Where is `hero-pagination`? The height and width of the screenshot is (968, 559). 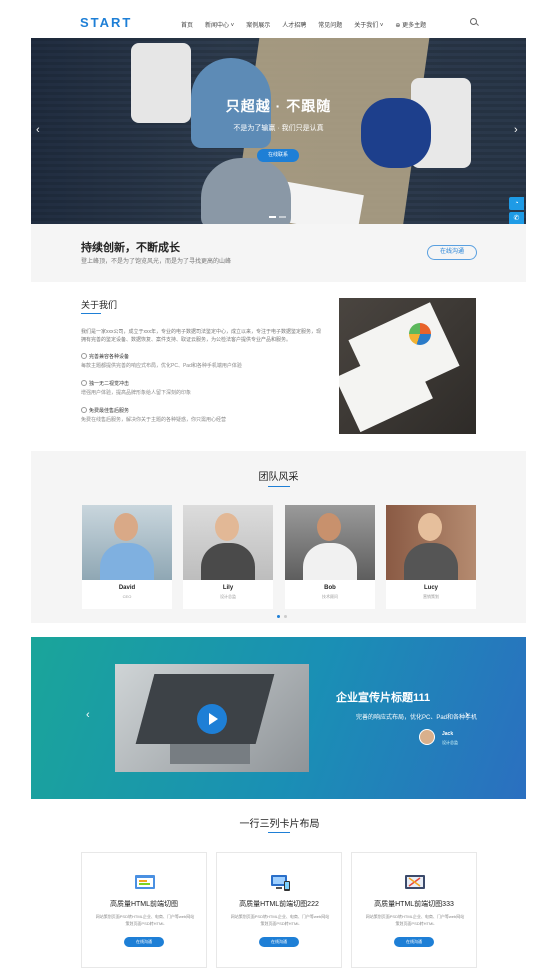
hero-pagination is located at coordinates (277, 217).